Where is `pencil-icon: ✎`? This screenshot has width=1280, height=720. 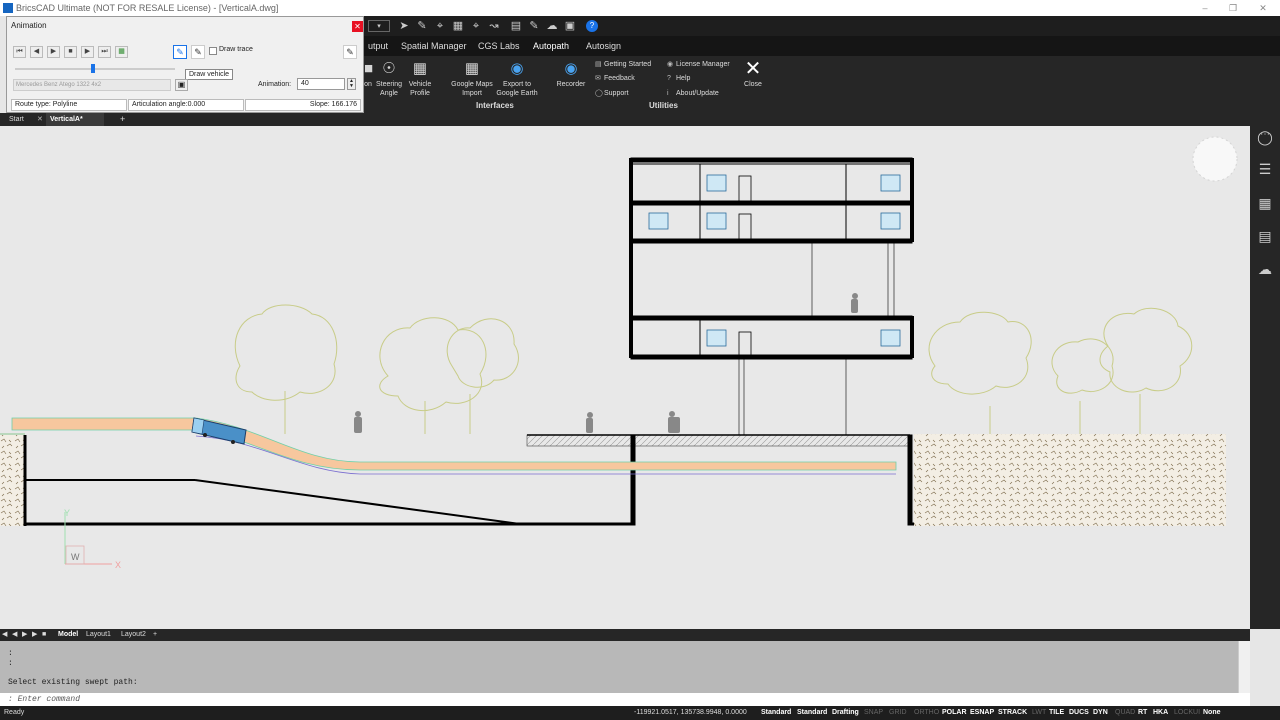
pencil-icon: ✎ is located at coordinates (198, 52).